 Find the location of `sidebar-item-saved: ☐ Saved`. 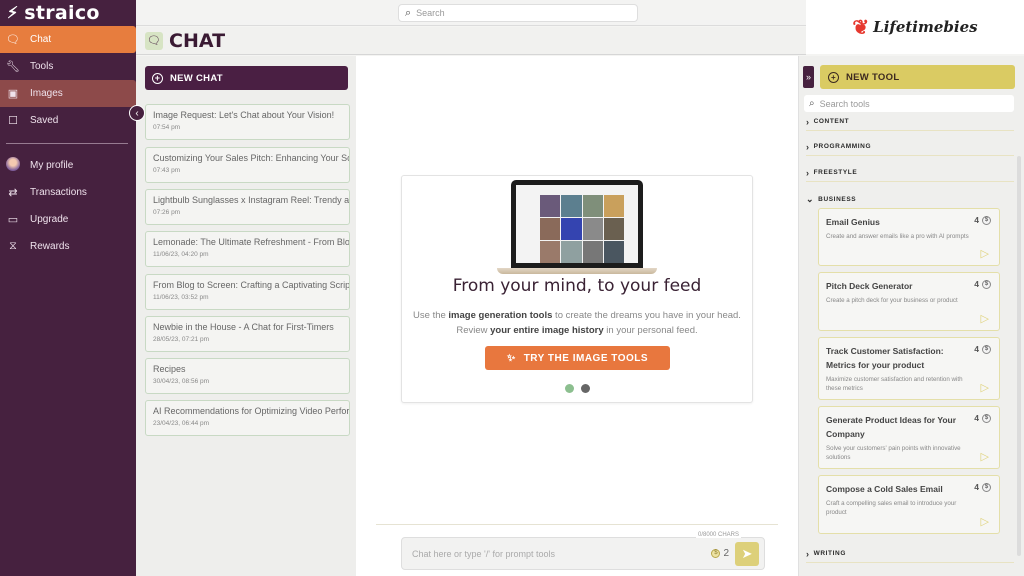

sidebar-item-saved: ☐ Saved is located at coordinates (68, 120).